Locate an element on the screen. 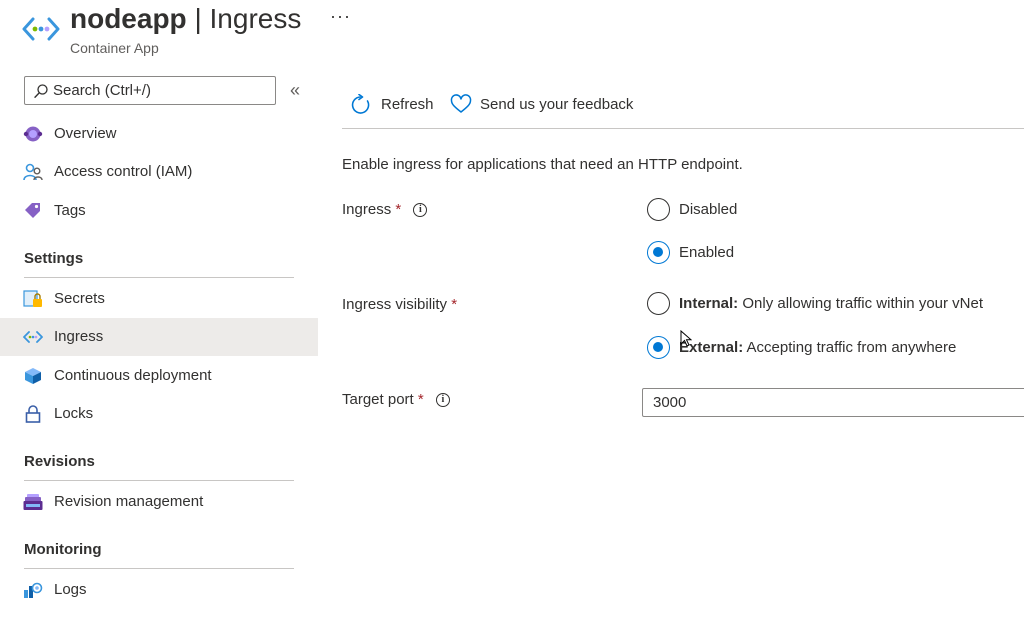 This screenshot has height=620, width=1024. ingress-field-label: Ingress * i is located at coordinates (385, 209).